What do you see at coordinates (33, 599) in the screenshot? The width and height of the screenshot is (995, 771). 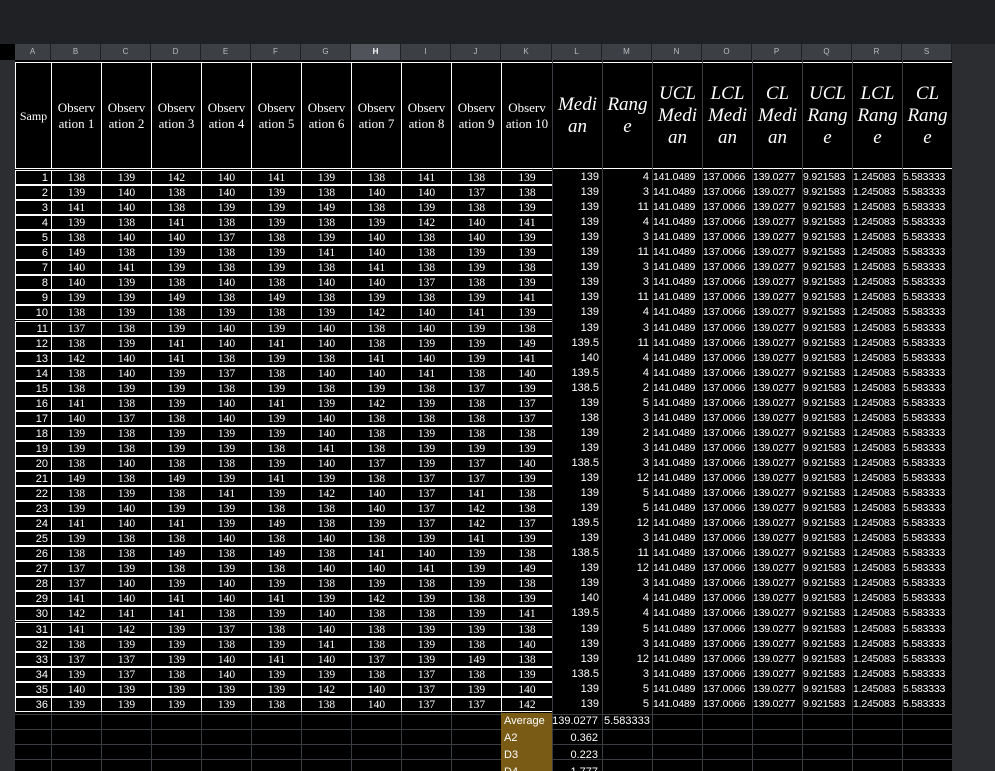 I see `sample-number-cell: 29` at bounding box center [33, 599].